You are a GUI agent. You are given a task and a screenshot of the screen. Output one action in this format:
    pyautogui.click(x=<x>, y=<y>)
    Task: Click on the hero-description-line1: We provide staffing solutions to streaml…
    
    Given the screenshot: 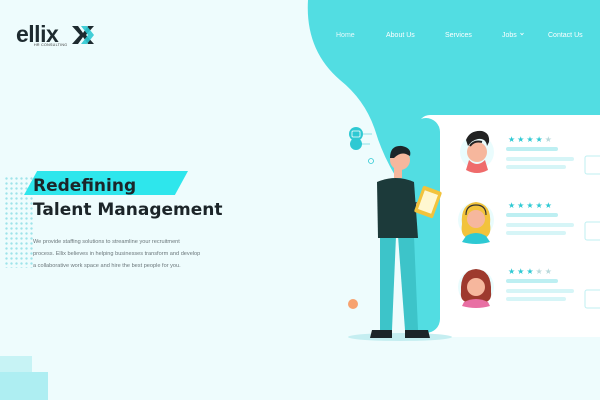 What is the action you would take?
    pyautogui.click(x=106, y=242)
    